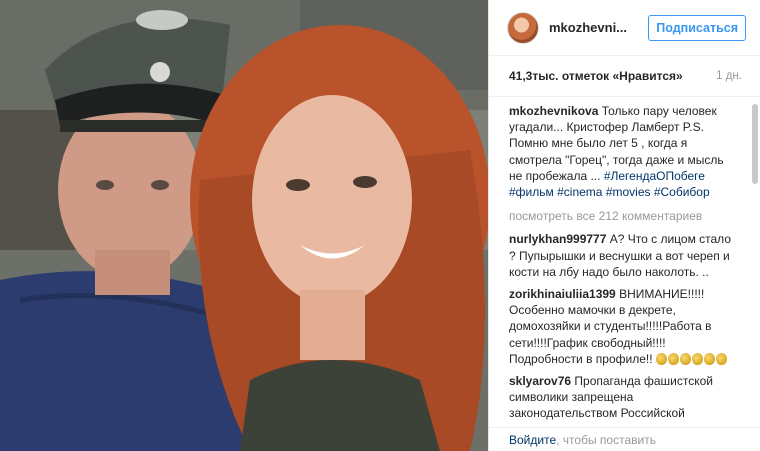 Image resolution: width=760 pixels, height=451 pixels. What do you see at coordinates (579, 192) in the screenshot?
I see `hashtag-link: #cinema` at bounding box center [579, 192].